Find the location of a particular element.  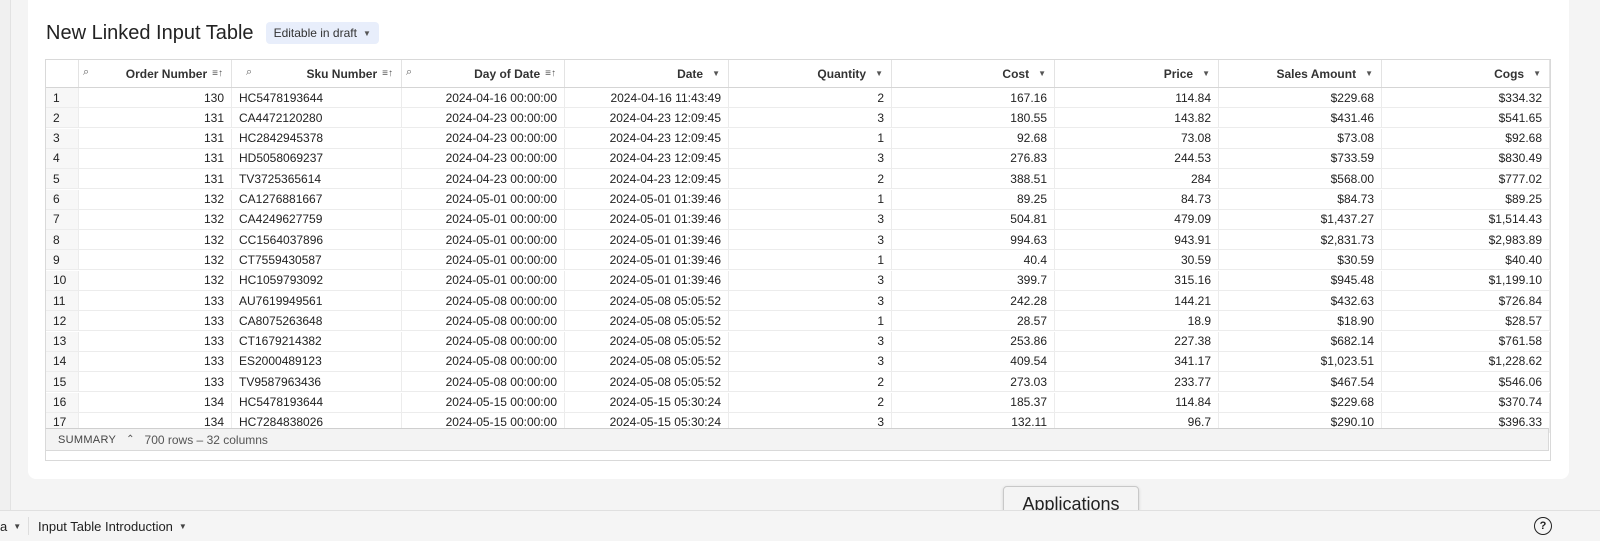

chevron-up-icon: ⌃ is located at coordinates (130, 439).